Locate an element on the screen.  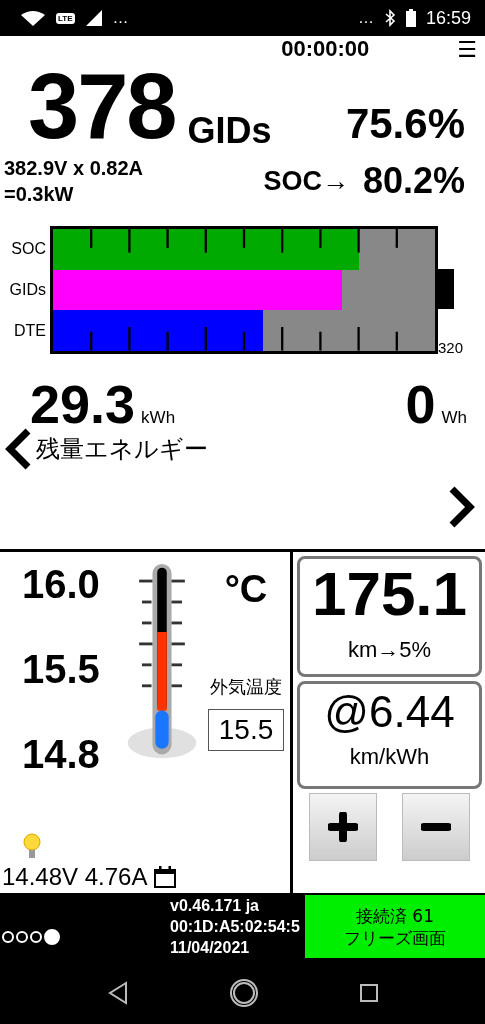
connection-text: フリーズ画面 is located at coordinates (395, 937).